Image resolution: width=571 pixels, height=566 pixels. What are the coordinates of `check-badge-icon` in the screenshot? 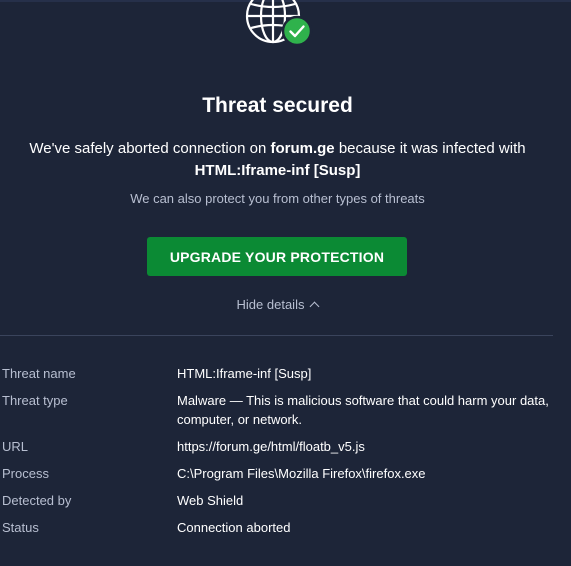 It's located at (297, 31).